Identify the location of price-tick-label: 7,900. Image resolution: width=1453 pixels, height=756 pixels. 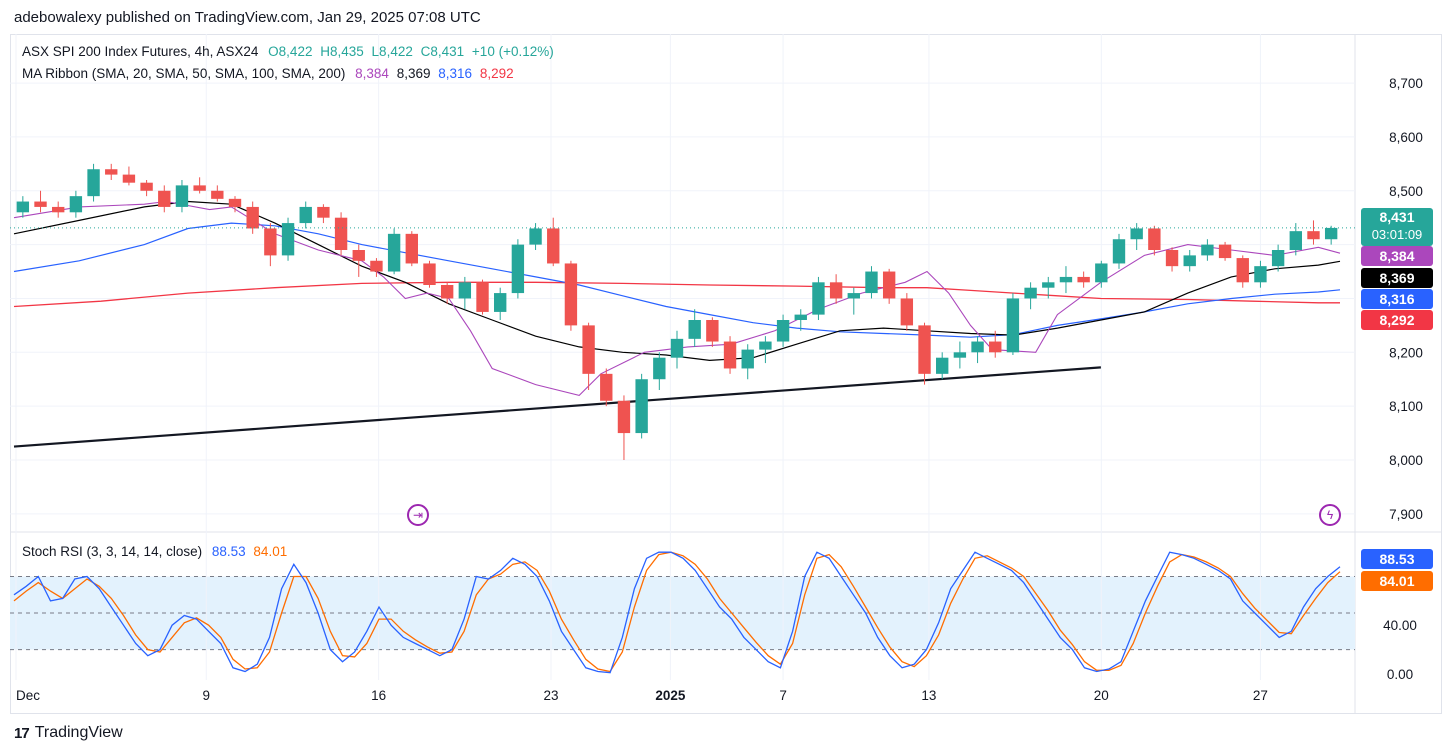
(1406, 514).